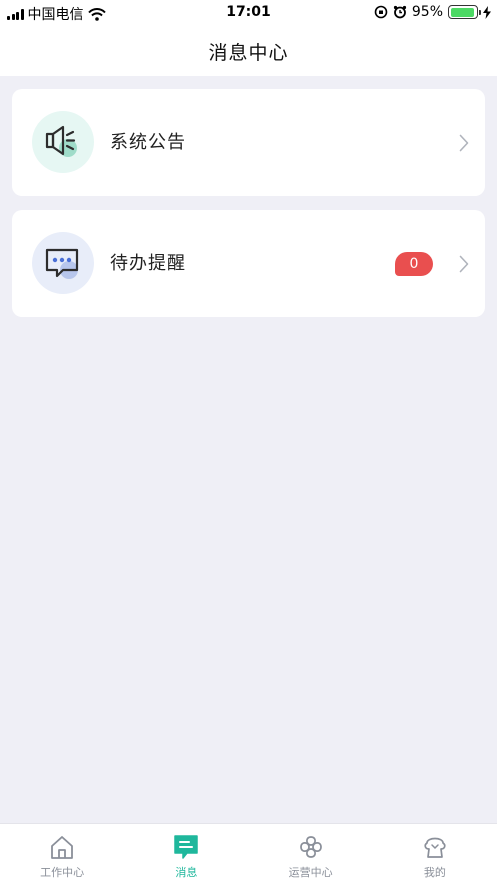 The height and width of the screenshot is (883, 497). Describe the element at coordinates (434, 872) in the screenshot. I see `tab-label: 我的` at that location.